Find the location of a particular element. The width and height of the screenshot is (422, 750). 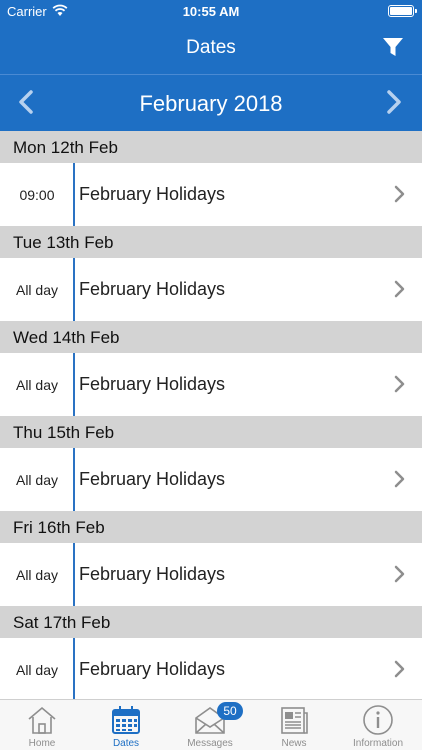

day-header: Tue 13th Feb is located at coordinates (211, 242).